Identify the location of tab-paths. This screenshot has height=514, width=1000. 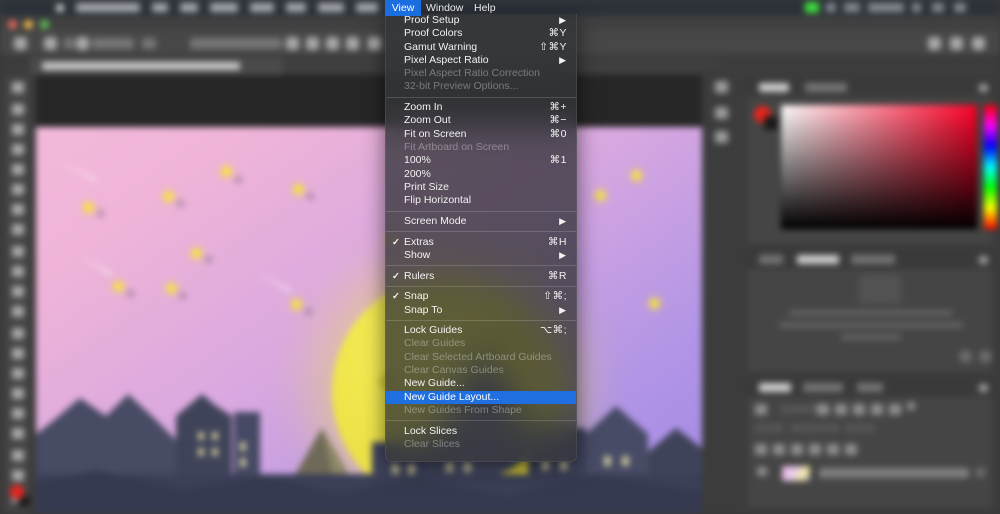
(870, 387).